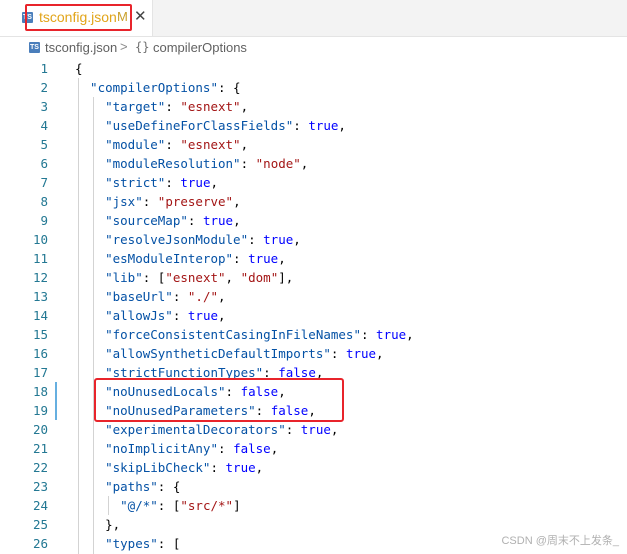 The height and width of the screenshot is (554, 627). Describe the element at coordinates (140, 17) in the screenshot. I see `close-icon: ✕` at that location.